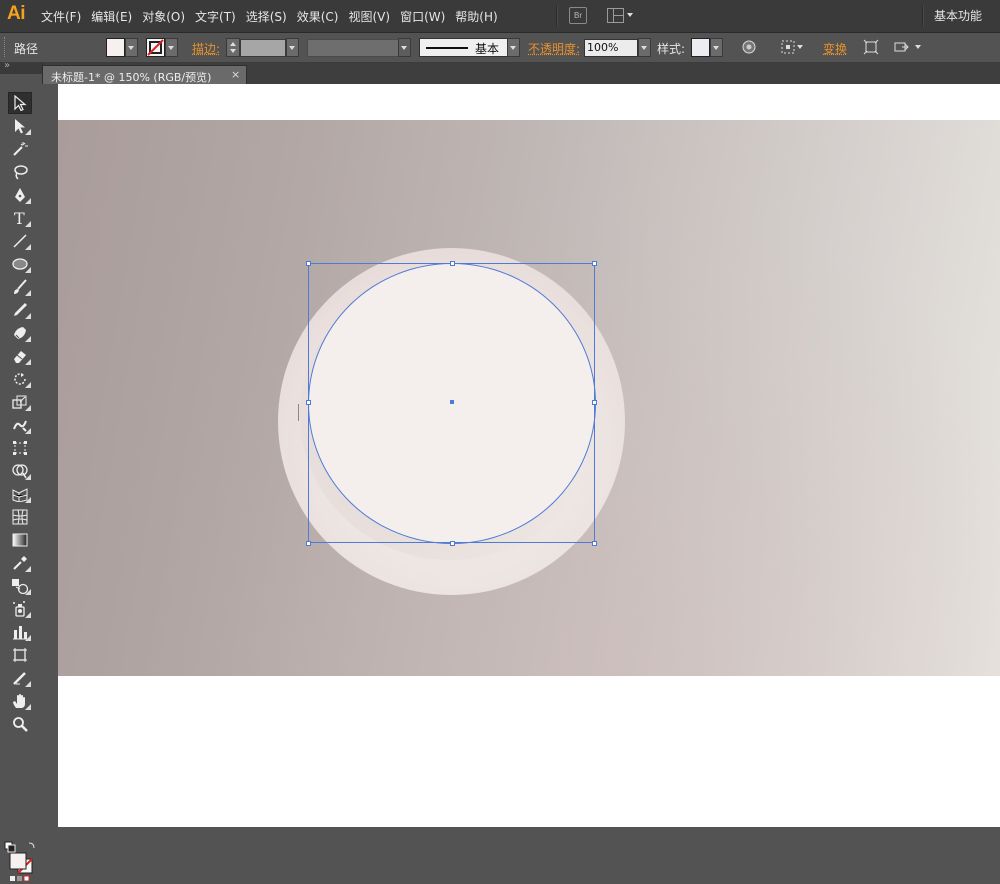 This screenshot has width=1000, height=884. Describe the element at coordinates (353, 48) in the screenshot. I see `variable-width-profile` at that location.